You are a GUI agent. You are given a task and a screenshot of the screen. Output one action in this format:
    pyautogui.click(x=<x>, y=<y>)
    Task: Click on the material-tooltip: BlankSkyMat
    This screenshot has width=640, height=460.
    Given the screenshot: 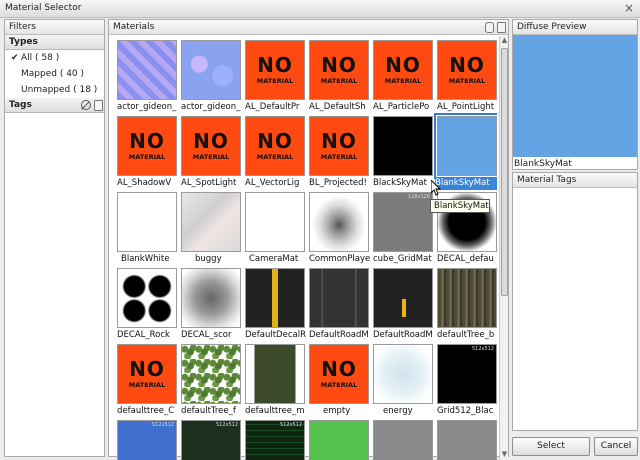 What is the action you would take?
    pyautogui.click(x=460, y=206)
    